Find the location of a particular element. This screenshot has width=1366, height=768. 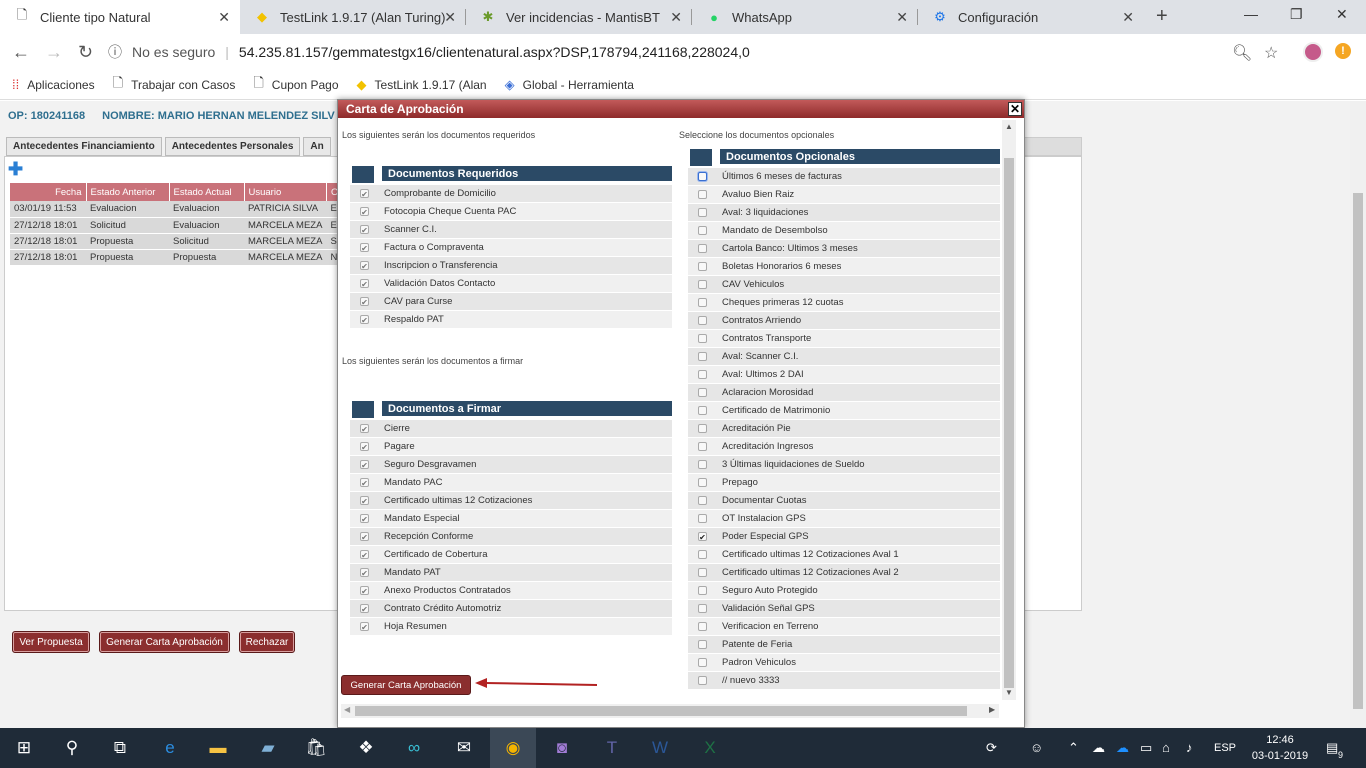

notifications-icon: ▤ is located at coordinates (1332, 748).